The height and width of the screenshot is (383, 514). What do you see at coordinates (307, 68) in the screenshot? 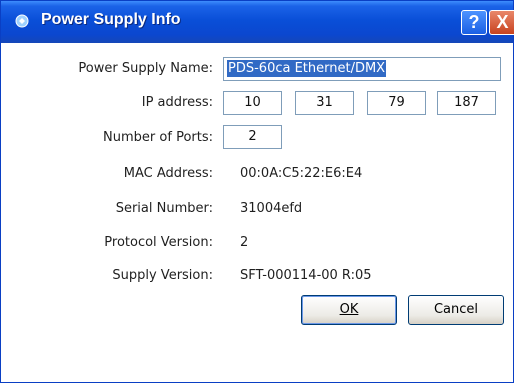
I see `power-supply-name-value: PDS-60ca Ethernet/DMX` at bounding box center [307, 68].